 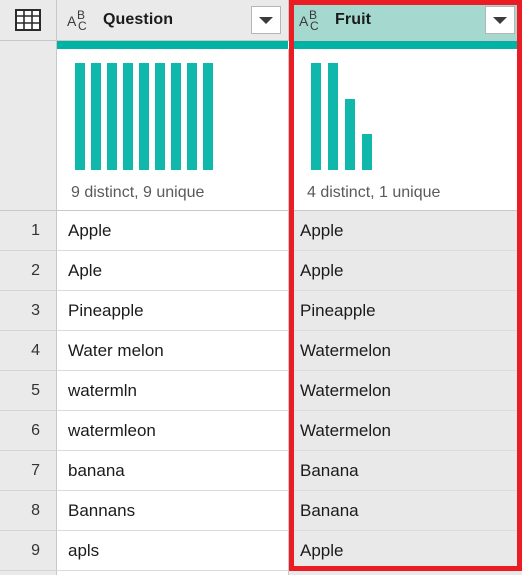 I want to click on table-row: 4 Water melon Watermelon, so click(x=261, y=351).